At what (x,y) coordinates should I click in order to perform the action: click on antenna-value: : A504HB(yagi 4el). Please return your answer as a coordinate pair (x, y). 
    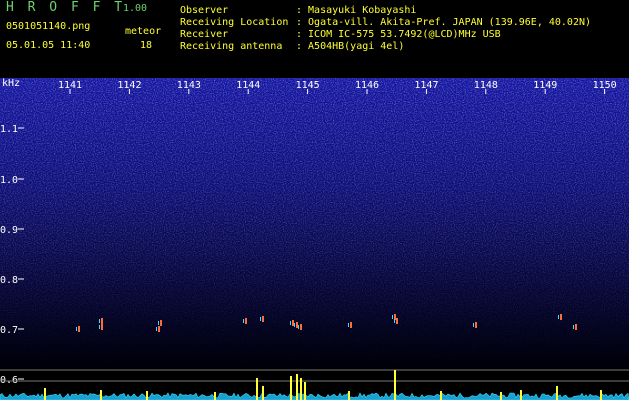
    Looking at the image, I should click on (350, 46).